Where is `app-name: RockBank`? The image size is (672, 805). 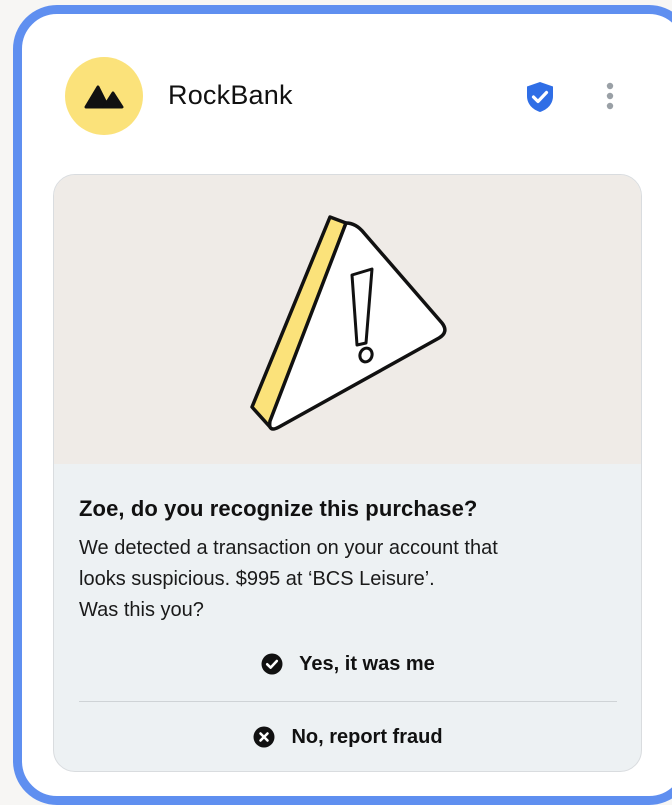 app-name: RockBank is located at coordinates (230, 95).